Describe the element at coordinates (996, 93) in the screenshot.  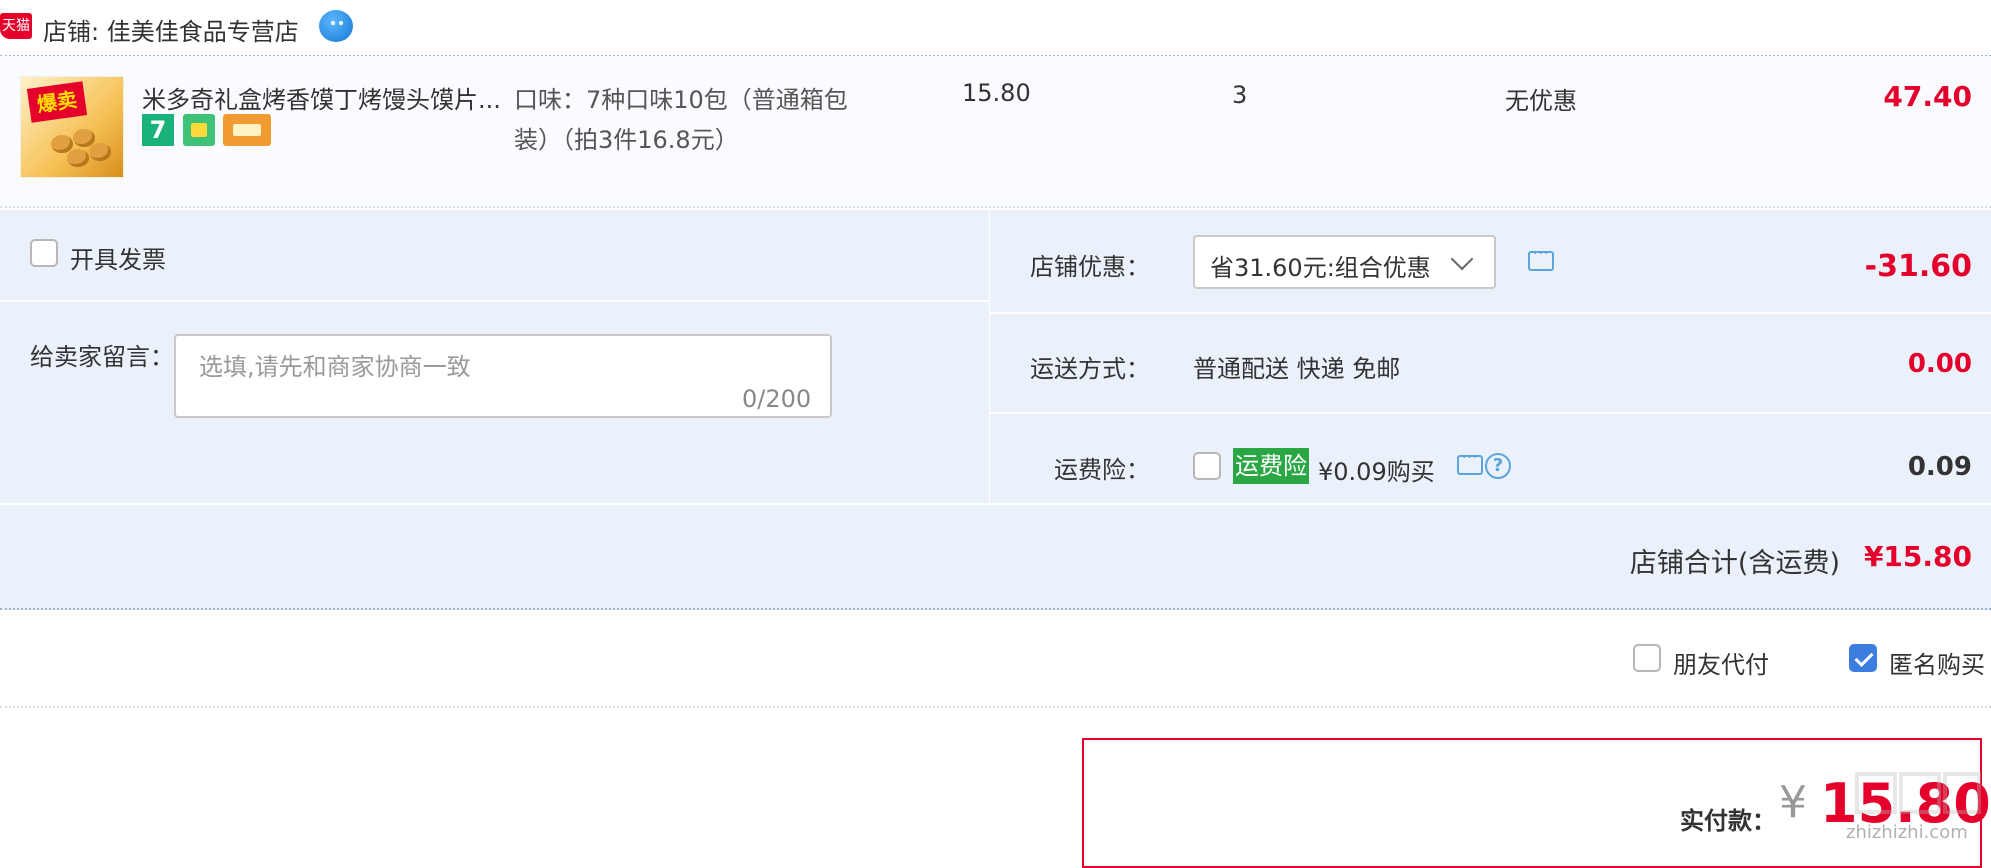
I see `unit-price: 15.80` at that location.